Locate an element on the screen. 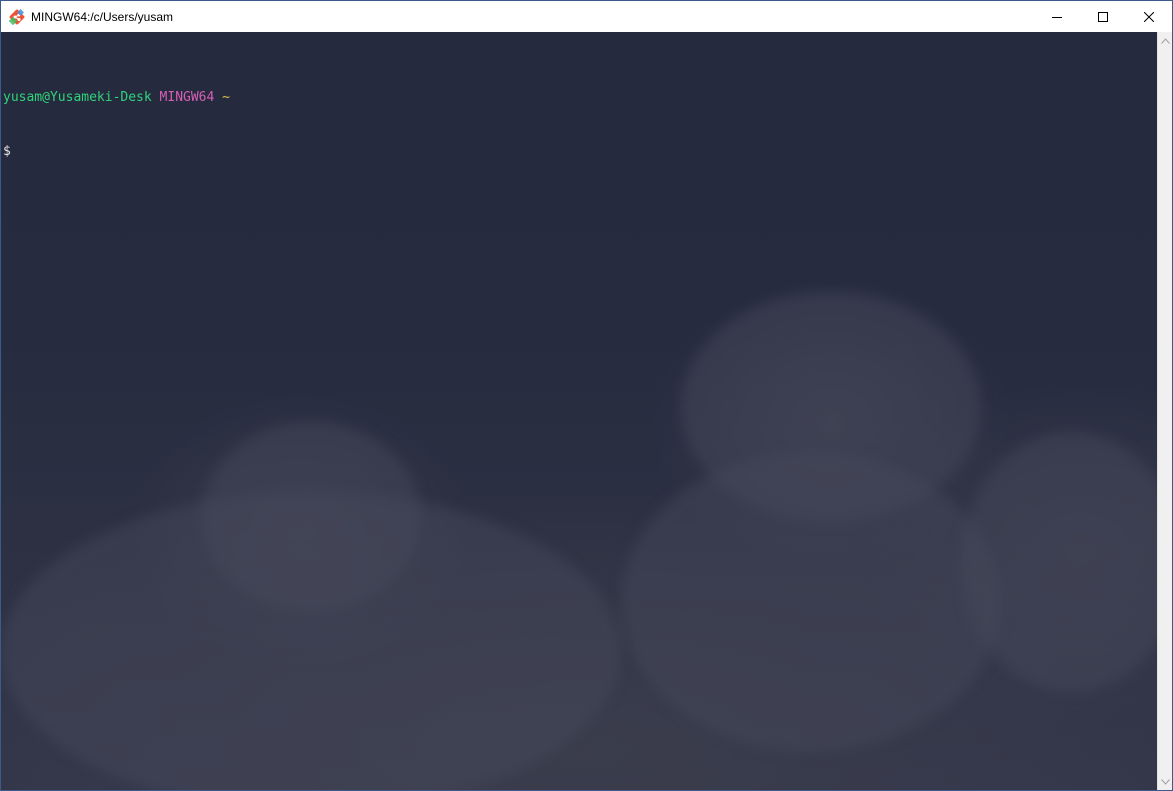 The width and height of the screenshot is (1173, 791). scroll-up-button is located at coordinates (1165, 40).